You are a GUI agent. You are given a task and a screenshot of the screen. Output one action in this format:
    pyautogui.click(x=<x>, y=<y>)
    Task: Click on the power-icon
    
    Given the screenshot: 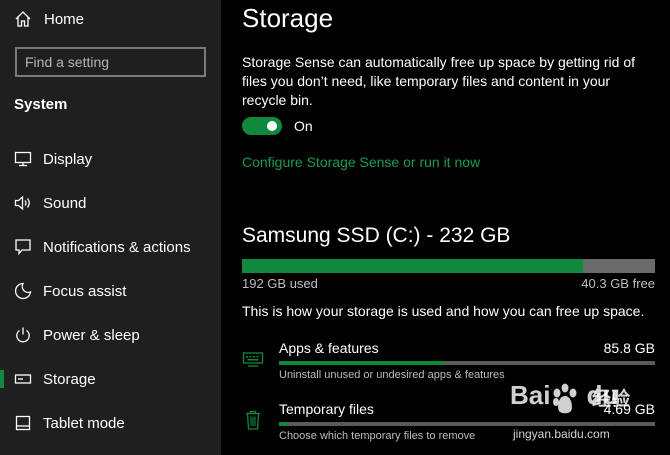 What is the action you would take?
    pyautogui.click(x=23, y=335)
    